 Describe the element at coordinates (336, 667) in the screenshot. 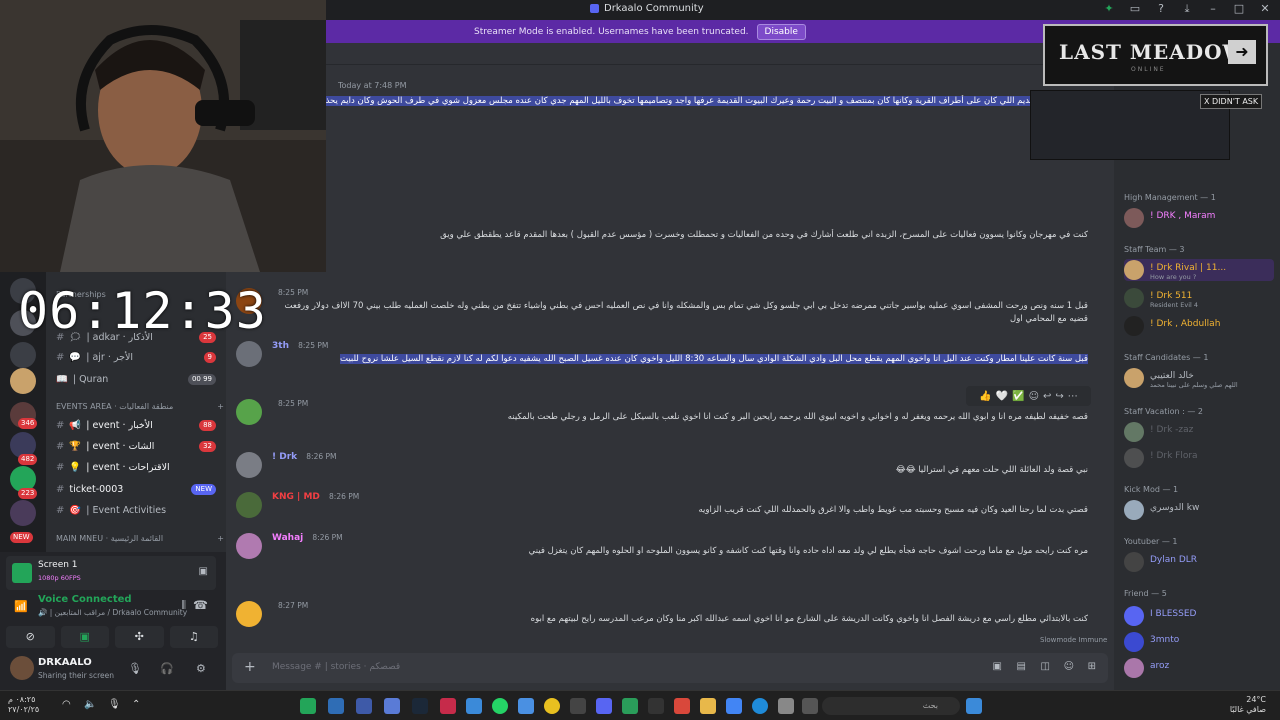

I see `message-input: Message # | stories · قصصكم` at that location.